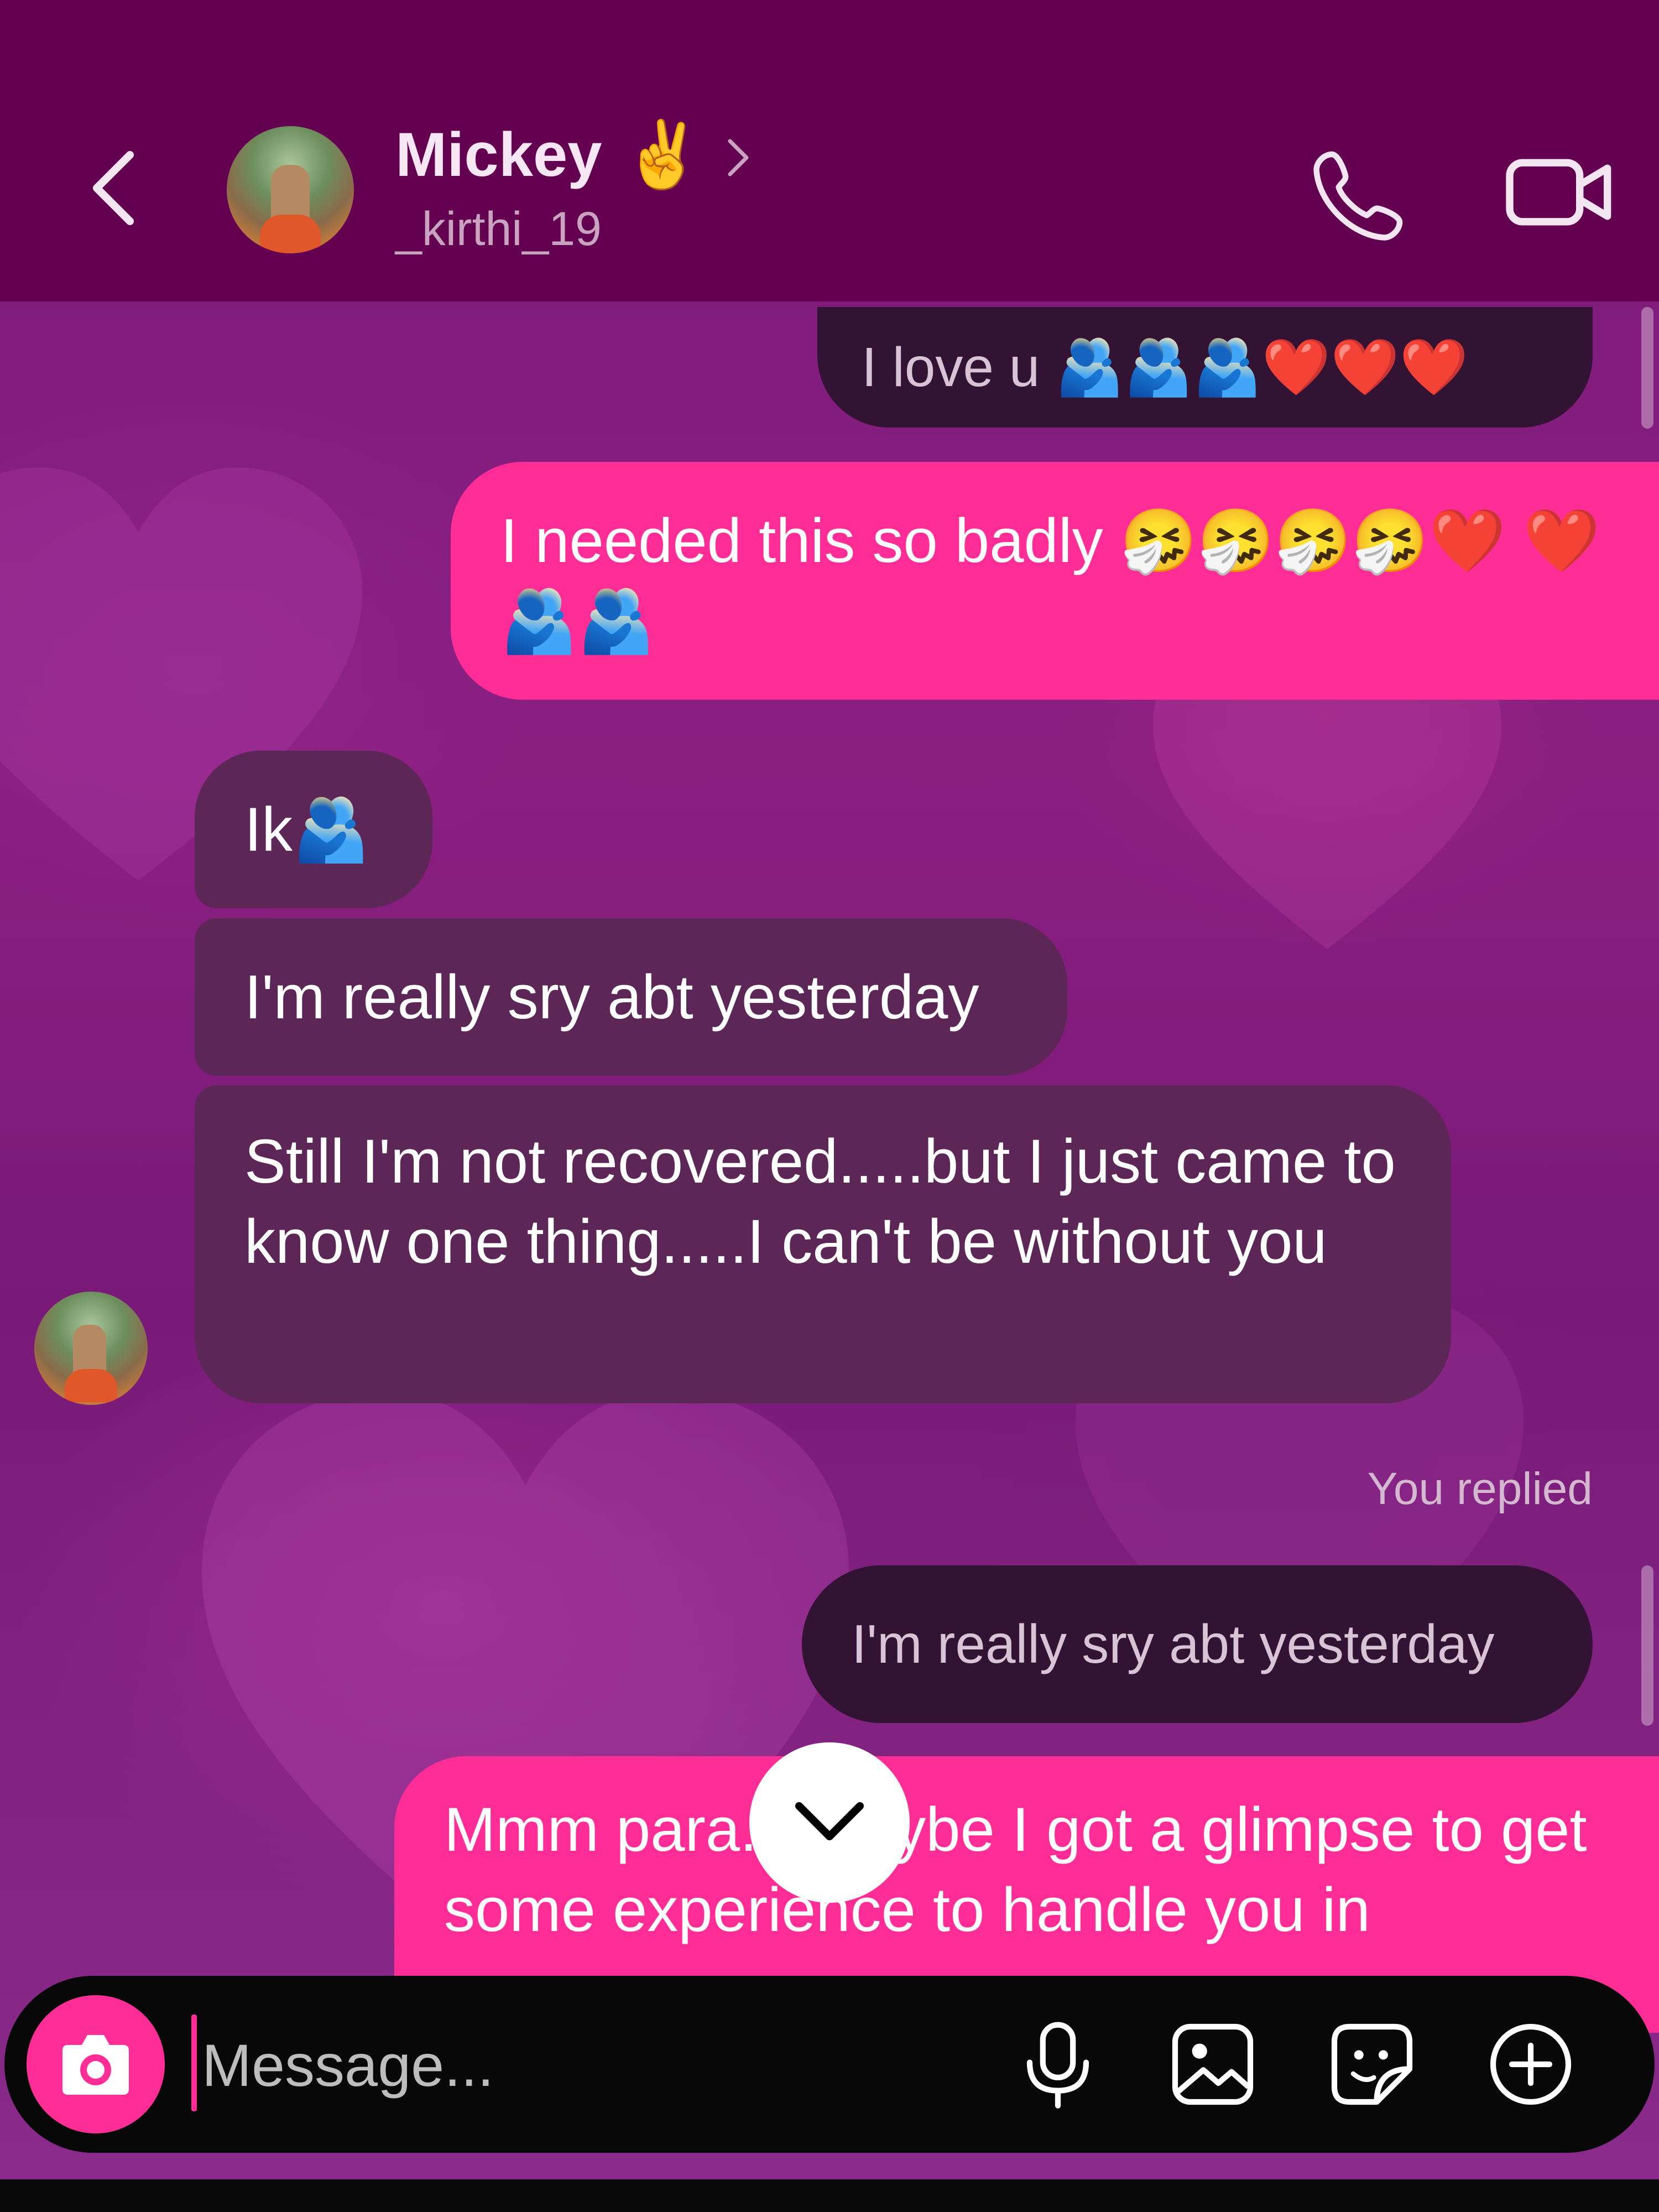 The image size is (1659, 2212). I want to click on incoming-message-bubble: Ik🫂, so click(314, 829).